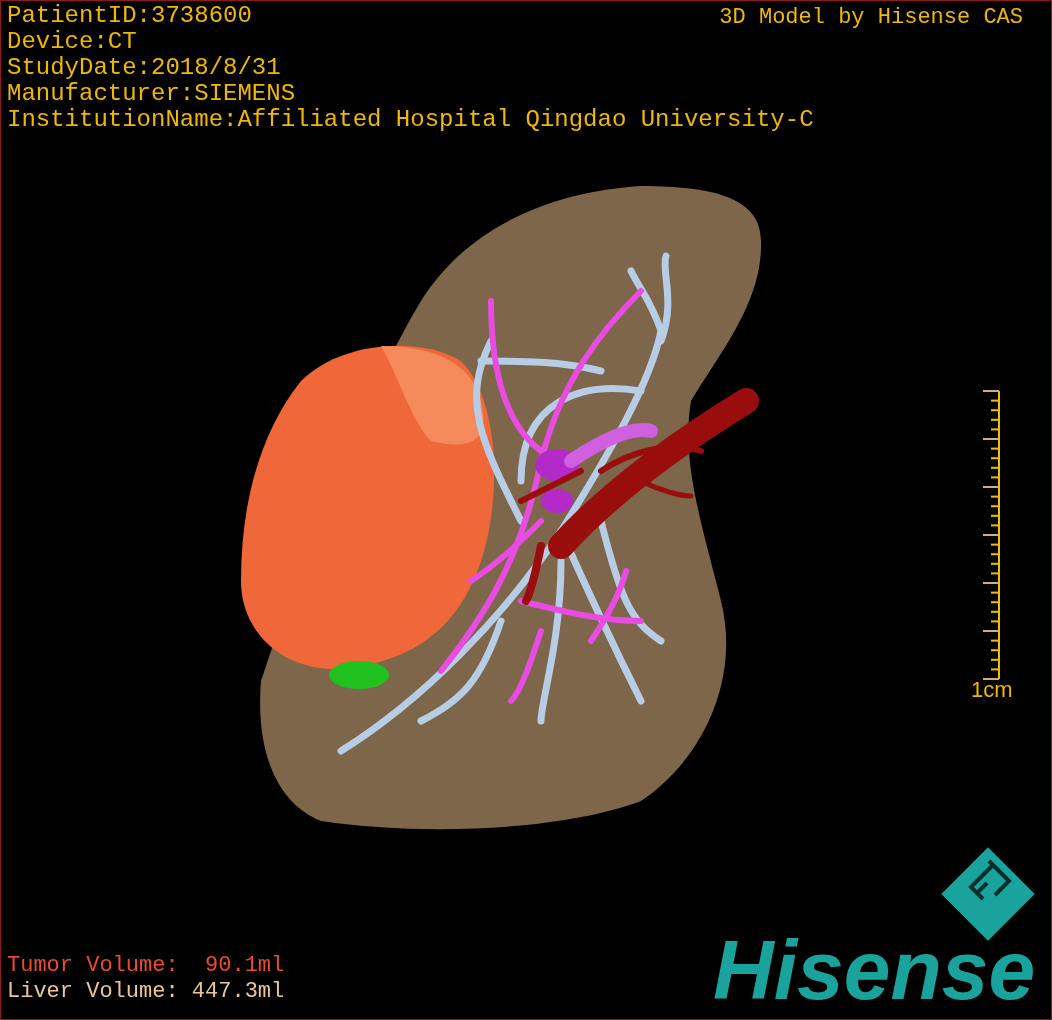 The height and width of the screenshot is (1020, 1052). What do you see at coordinates (72, 42) in the screenshot?
I see `study-info-text: Device:CT` at bounding box center [72, 42].